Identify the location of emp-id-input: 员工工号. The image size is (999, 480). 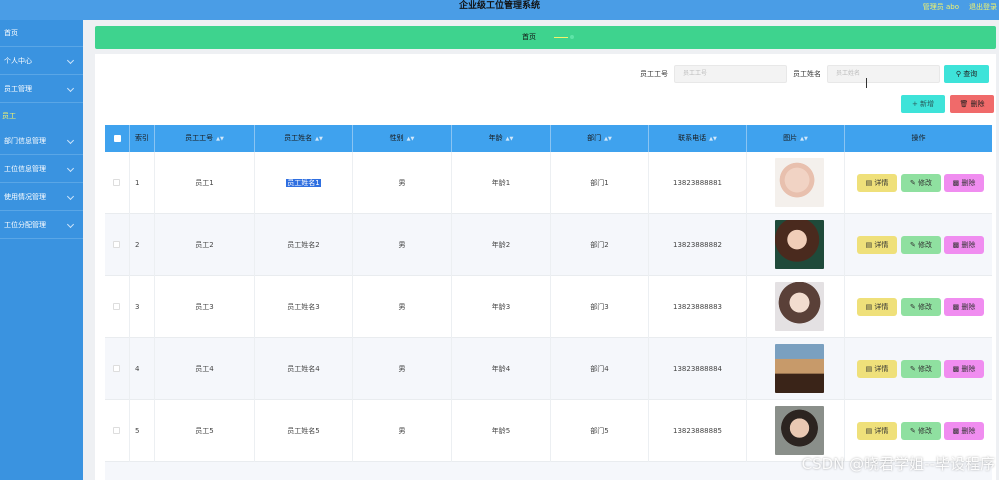
(730, 74).